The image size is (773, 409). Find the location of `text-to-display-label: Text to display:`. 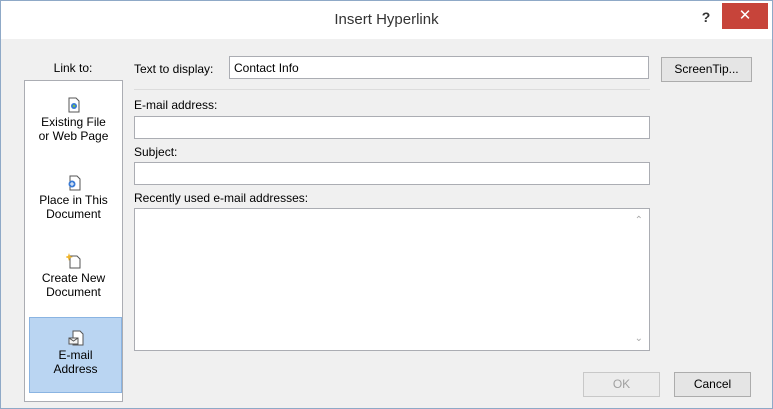

text-to-display-label: Text to display: is located at coordinates (174, 69).